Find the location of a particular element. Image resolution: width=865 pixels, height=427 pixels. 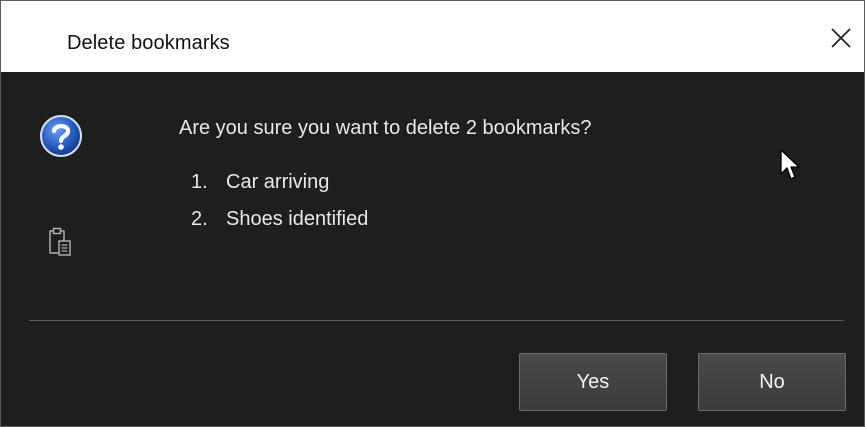

bookmark-list: 1. Car arriving 2. Shoes identified is located at coordinates (279, 207).